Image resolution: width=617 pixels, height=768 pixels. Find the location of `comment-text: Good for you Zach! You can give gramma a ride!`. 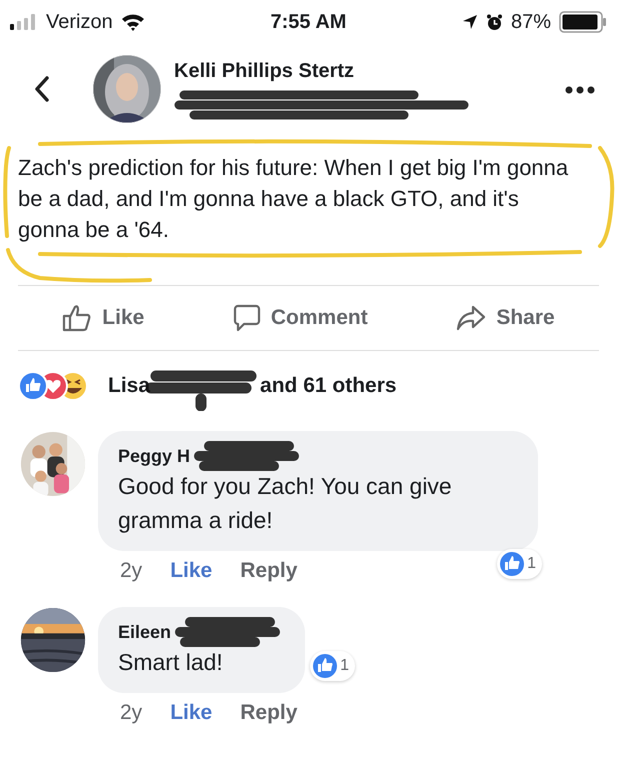

comment-text: Good for you Zach! You can give gramma a ride! is located at coordinates (285, 503).